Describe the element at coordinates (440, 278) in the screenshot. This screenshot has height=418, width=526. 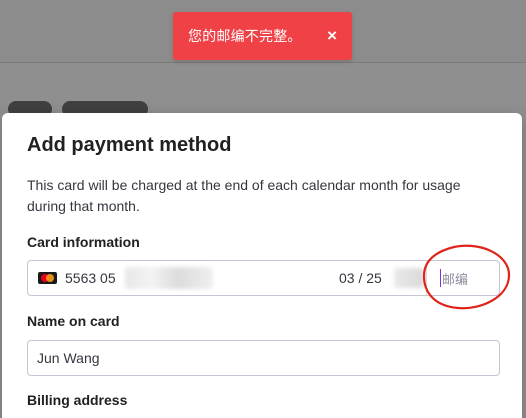
I see `text-cursor` at that location.